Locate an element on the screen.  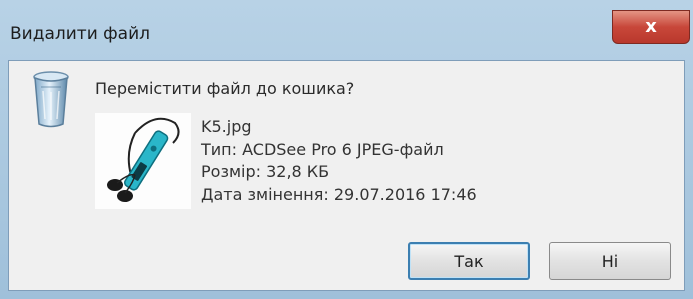
file-thumbnail is located at coordinates (143, 161).